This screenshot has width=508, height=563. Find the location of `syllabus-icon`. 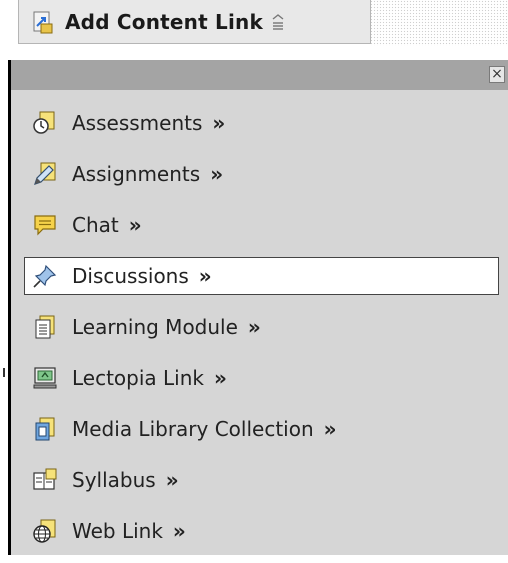

syllabus-icon is located at coordinates (45, 480).